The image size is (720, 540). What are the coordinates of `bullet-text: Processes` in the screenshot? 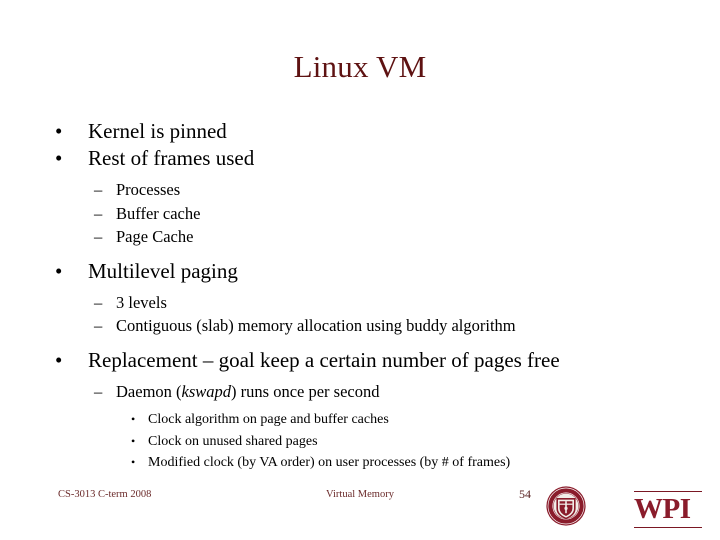 It's located at (148, 189).